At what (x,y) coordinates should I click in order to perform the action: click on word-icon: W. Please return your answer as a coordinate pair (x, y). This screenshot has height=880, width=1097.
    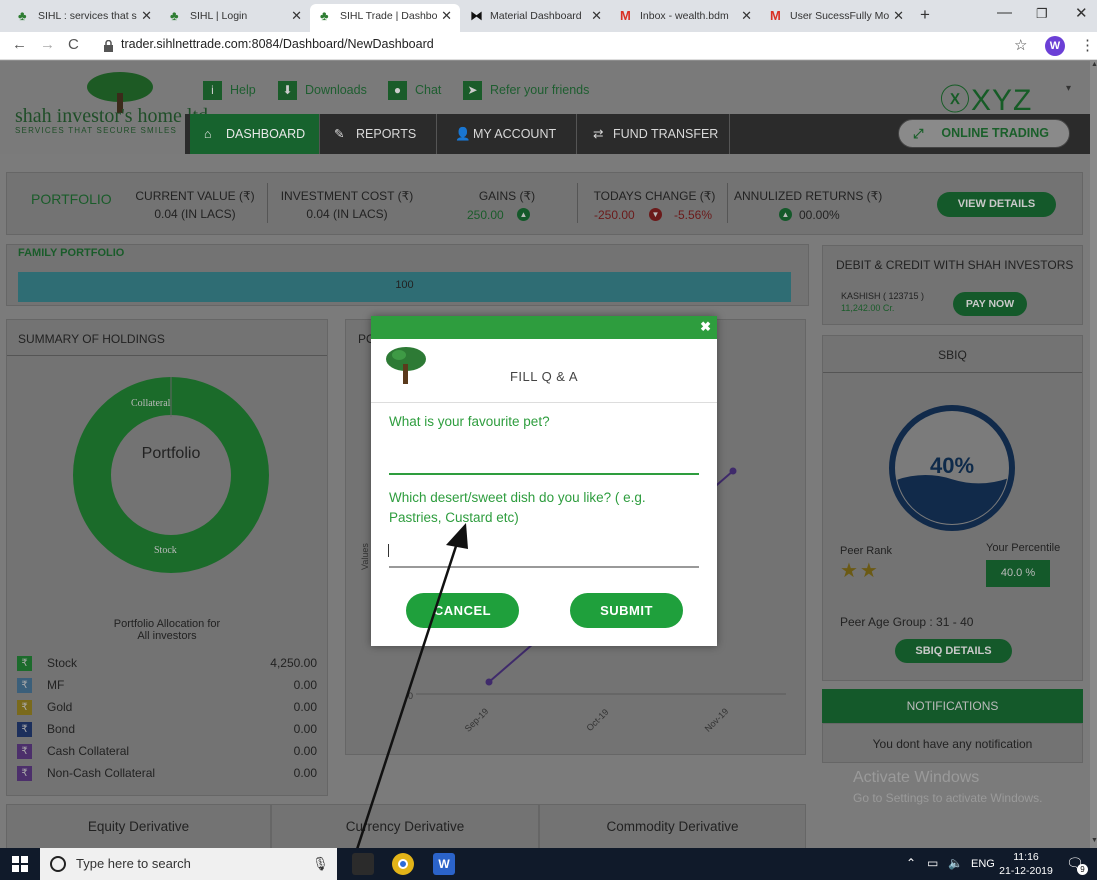
    Looking at the image, I should click on (444, 864).